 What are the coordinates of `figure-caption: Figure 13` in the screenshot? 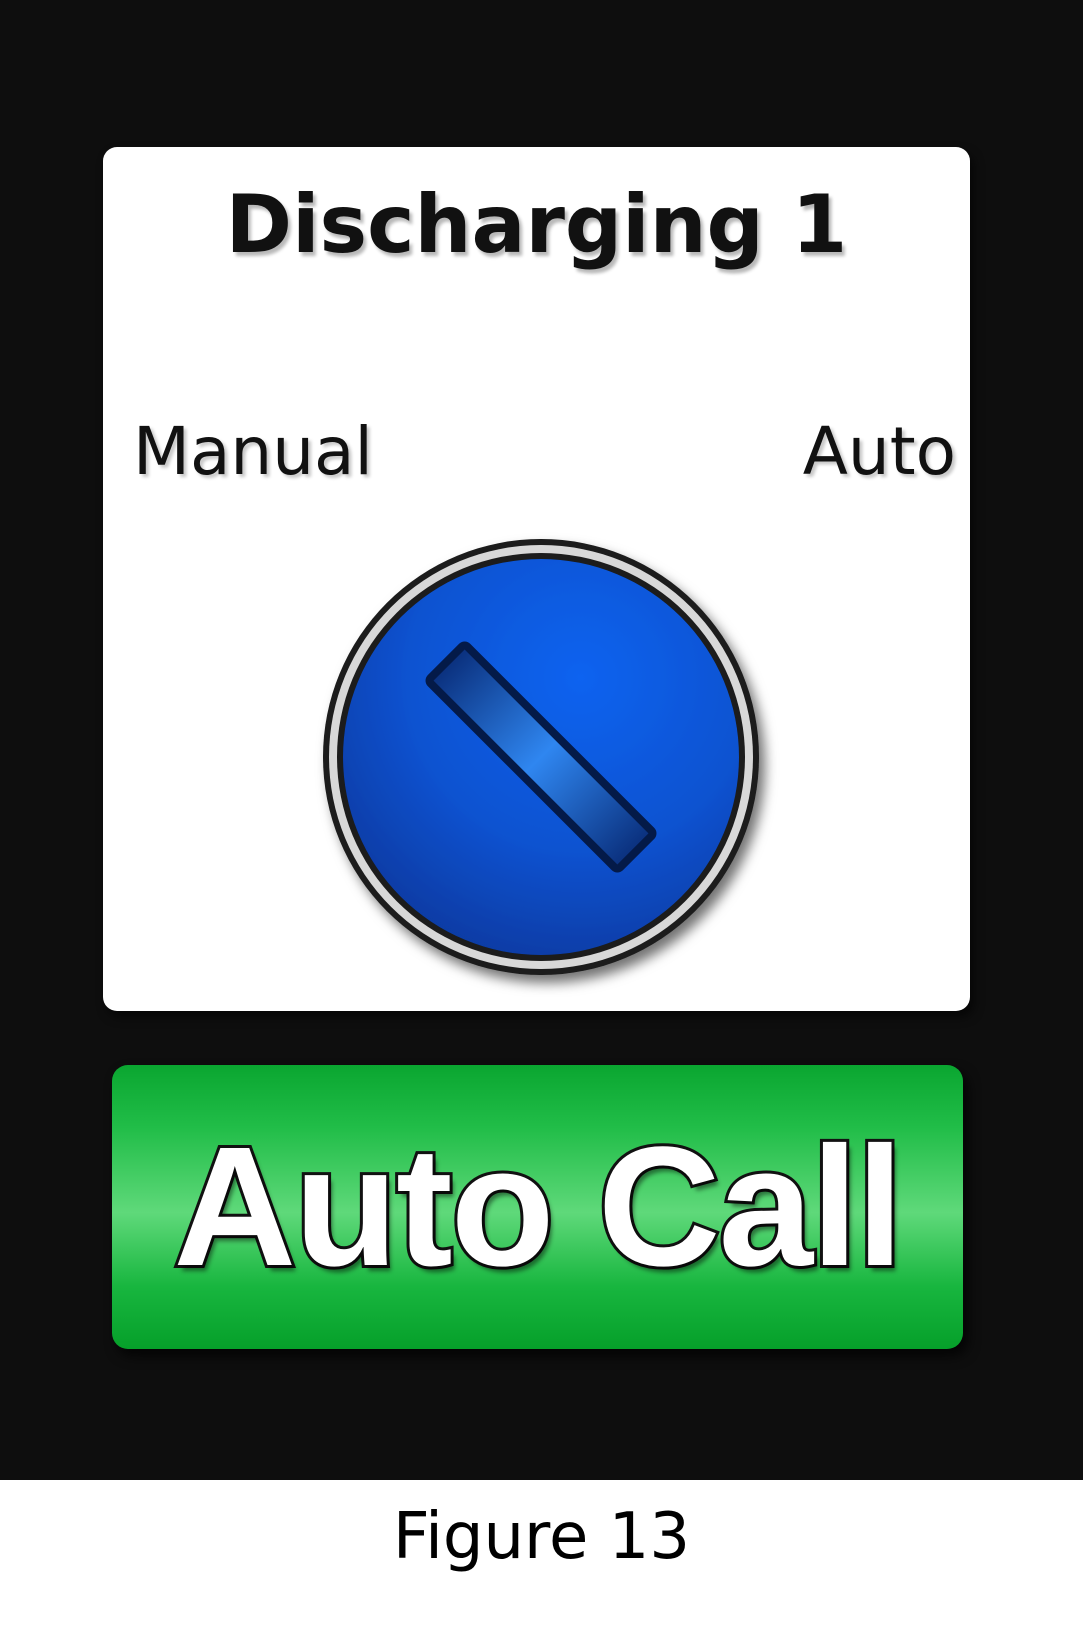 It's located at (541, 1537).